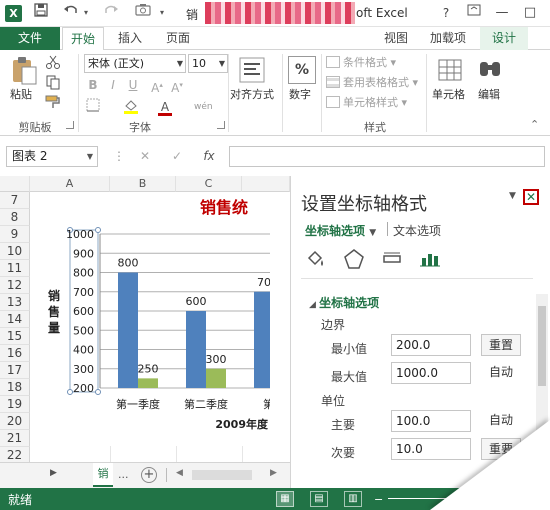  Describe the element at coordinates (177, 85) in the screenshot. I see `shrink-font-icon: A▾` at that location.